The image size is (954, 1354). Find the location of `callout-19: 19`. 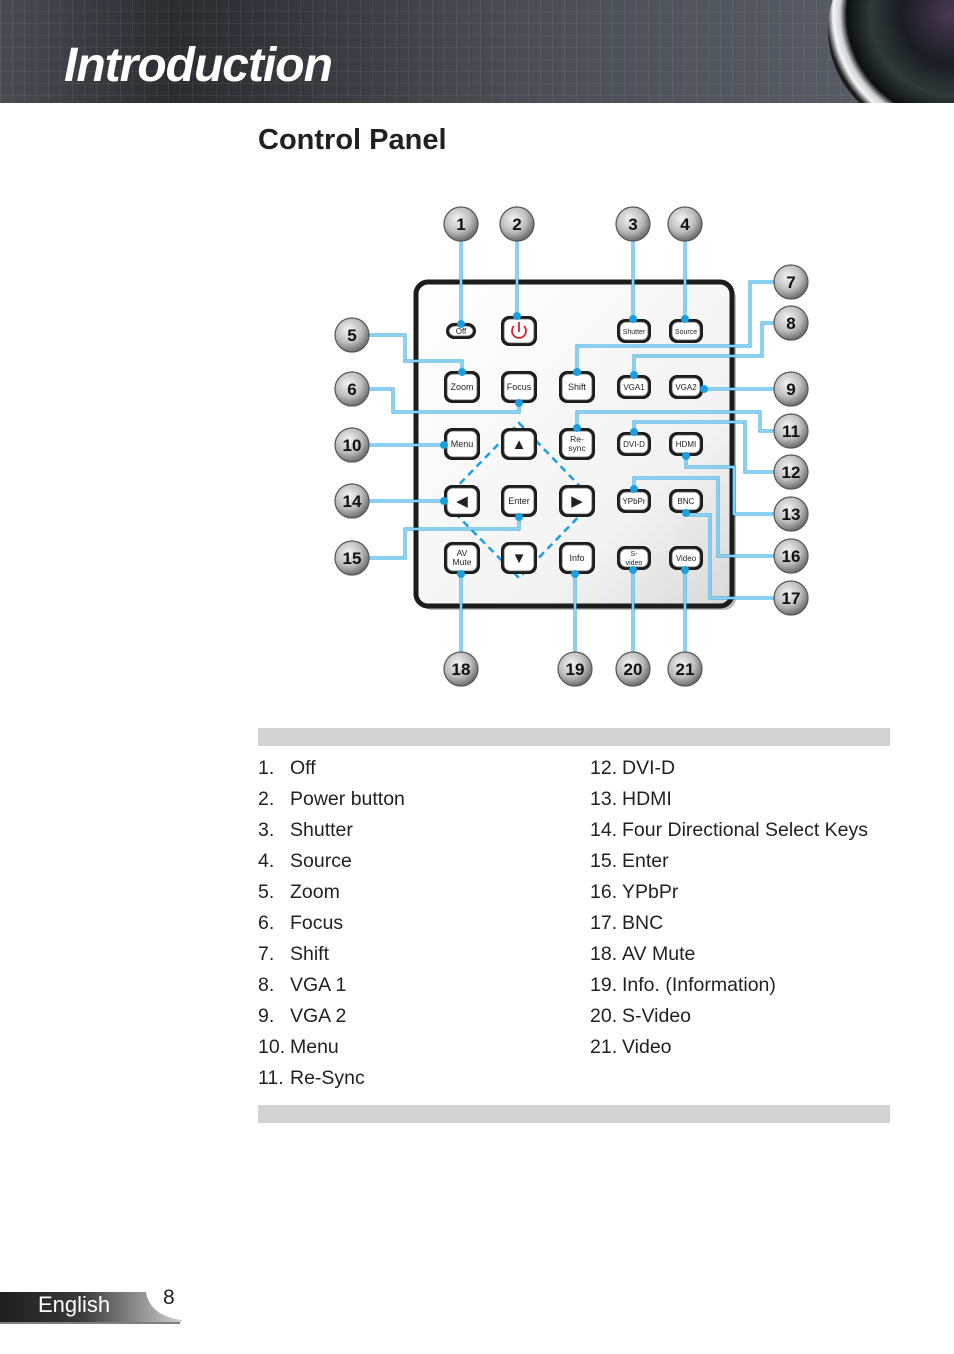

callout-19: 19 is located at coordinates (575, 669).